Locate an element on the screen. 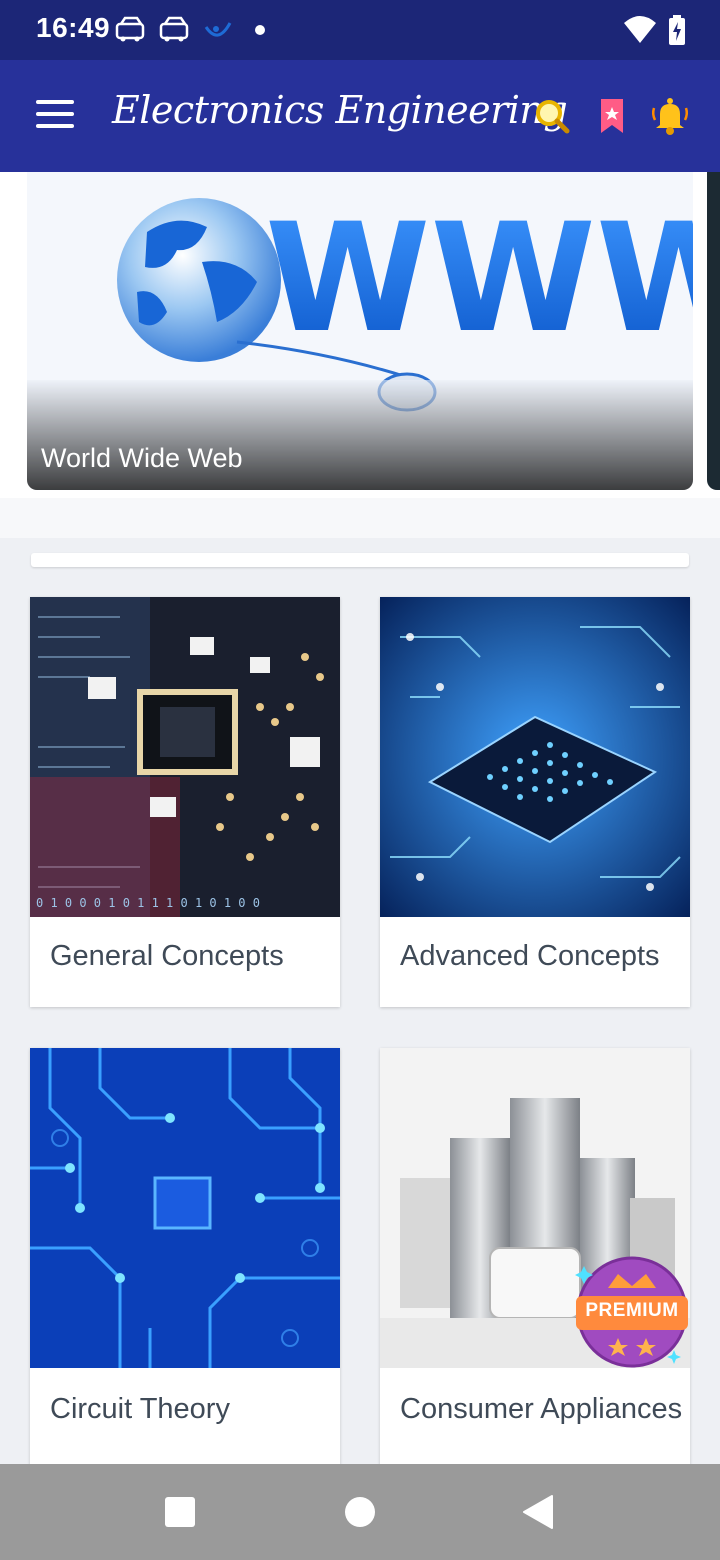 This screenshot has width=720, height=1560. category-card-advanced-concepts: Advanced Concepts is located at coordinates (535, 802).